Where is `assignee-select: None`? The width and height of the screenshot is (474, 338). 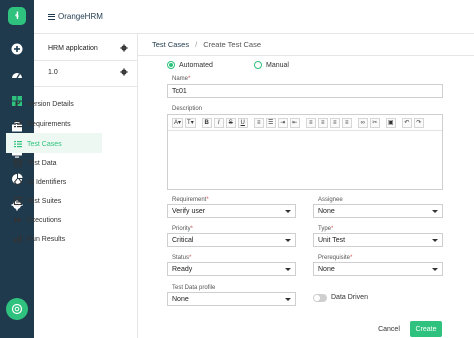
assignee-select: None is located at coordinates (378, 211).